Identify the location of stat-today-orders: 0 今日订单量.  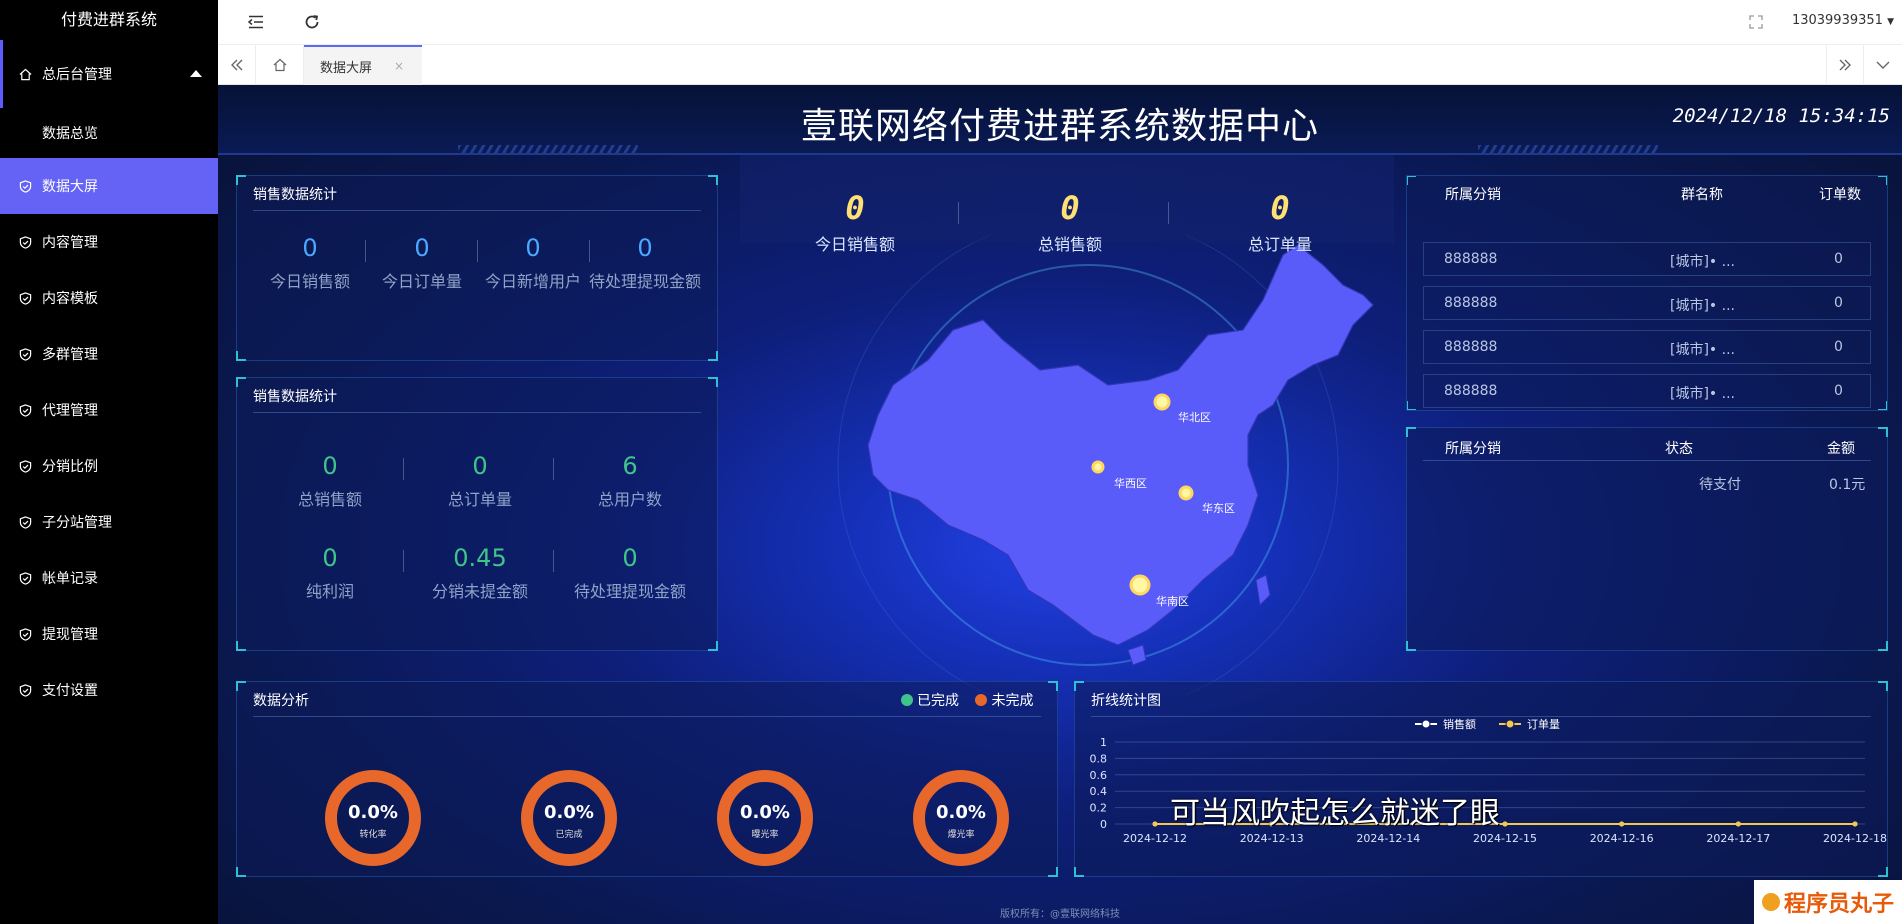
(422, 263).